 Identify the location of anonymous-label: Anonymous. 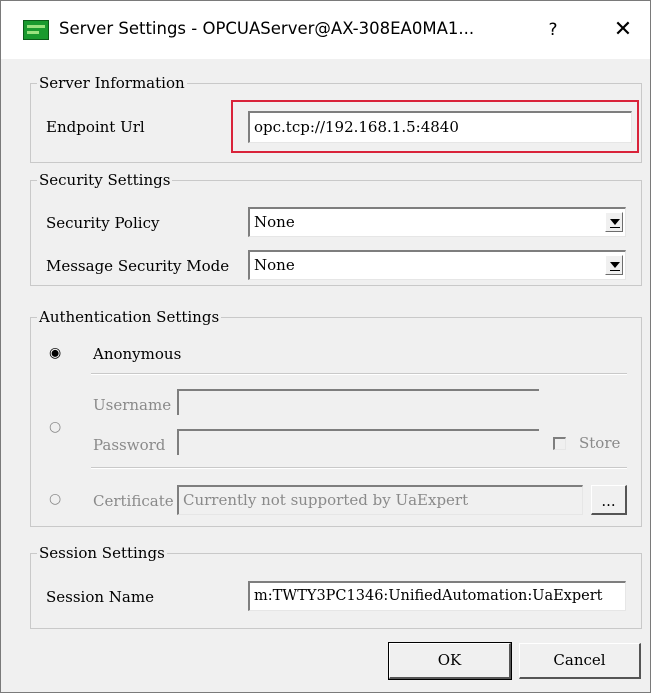
(137, 354).